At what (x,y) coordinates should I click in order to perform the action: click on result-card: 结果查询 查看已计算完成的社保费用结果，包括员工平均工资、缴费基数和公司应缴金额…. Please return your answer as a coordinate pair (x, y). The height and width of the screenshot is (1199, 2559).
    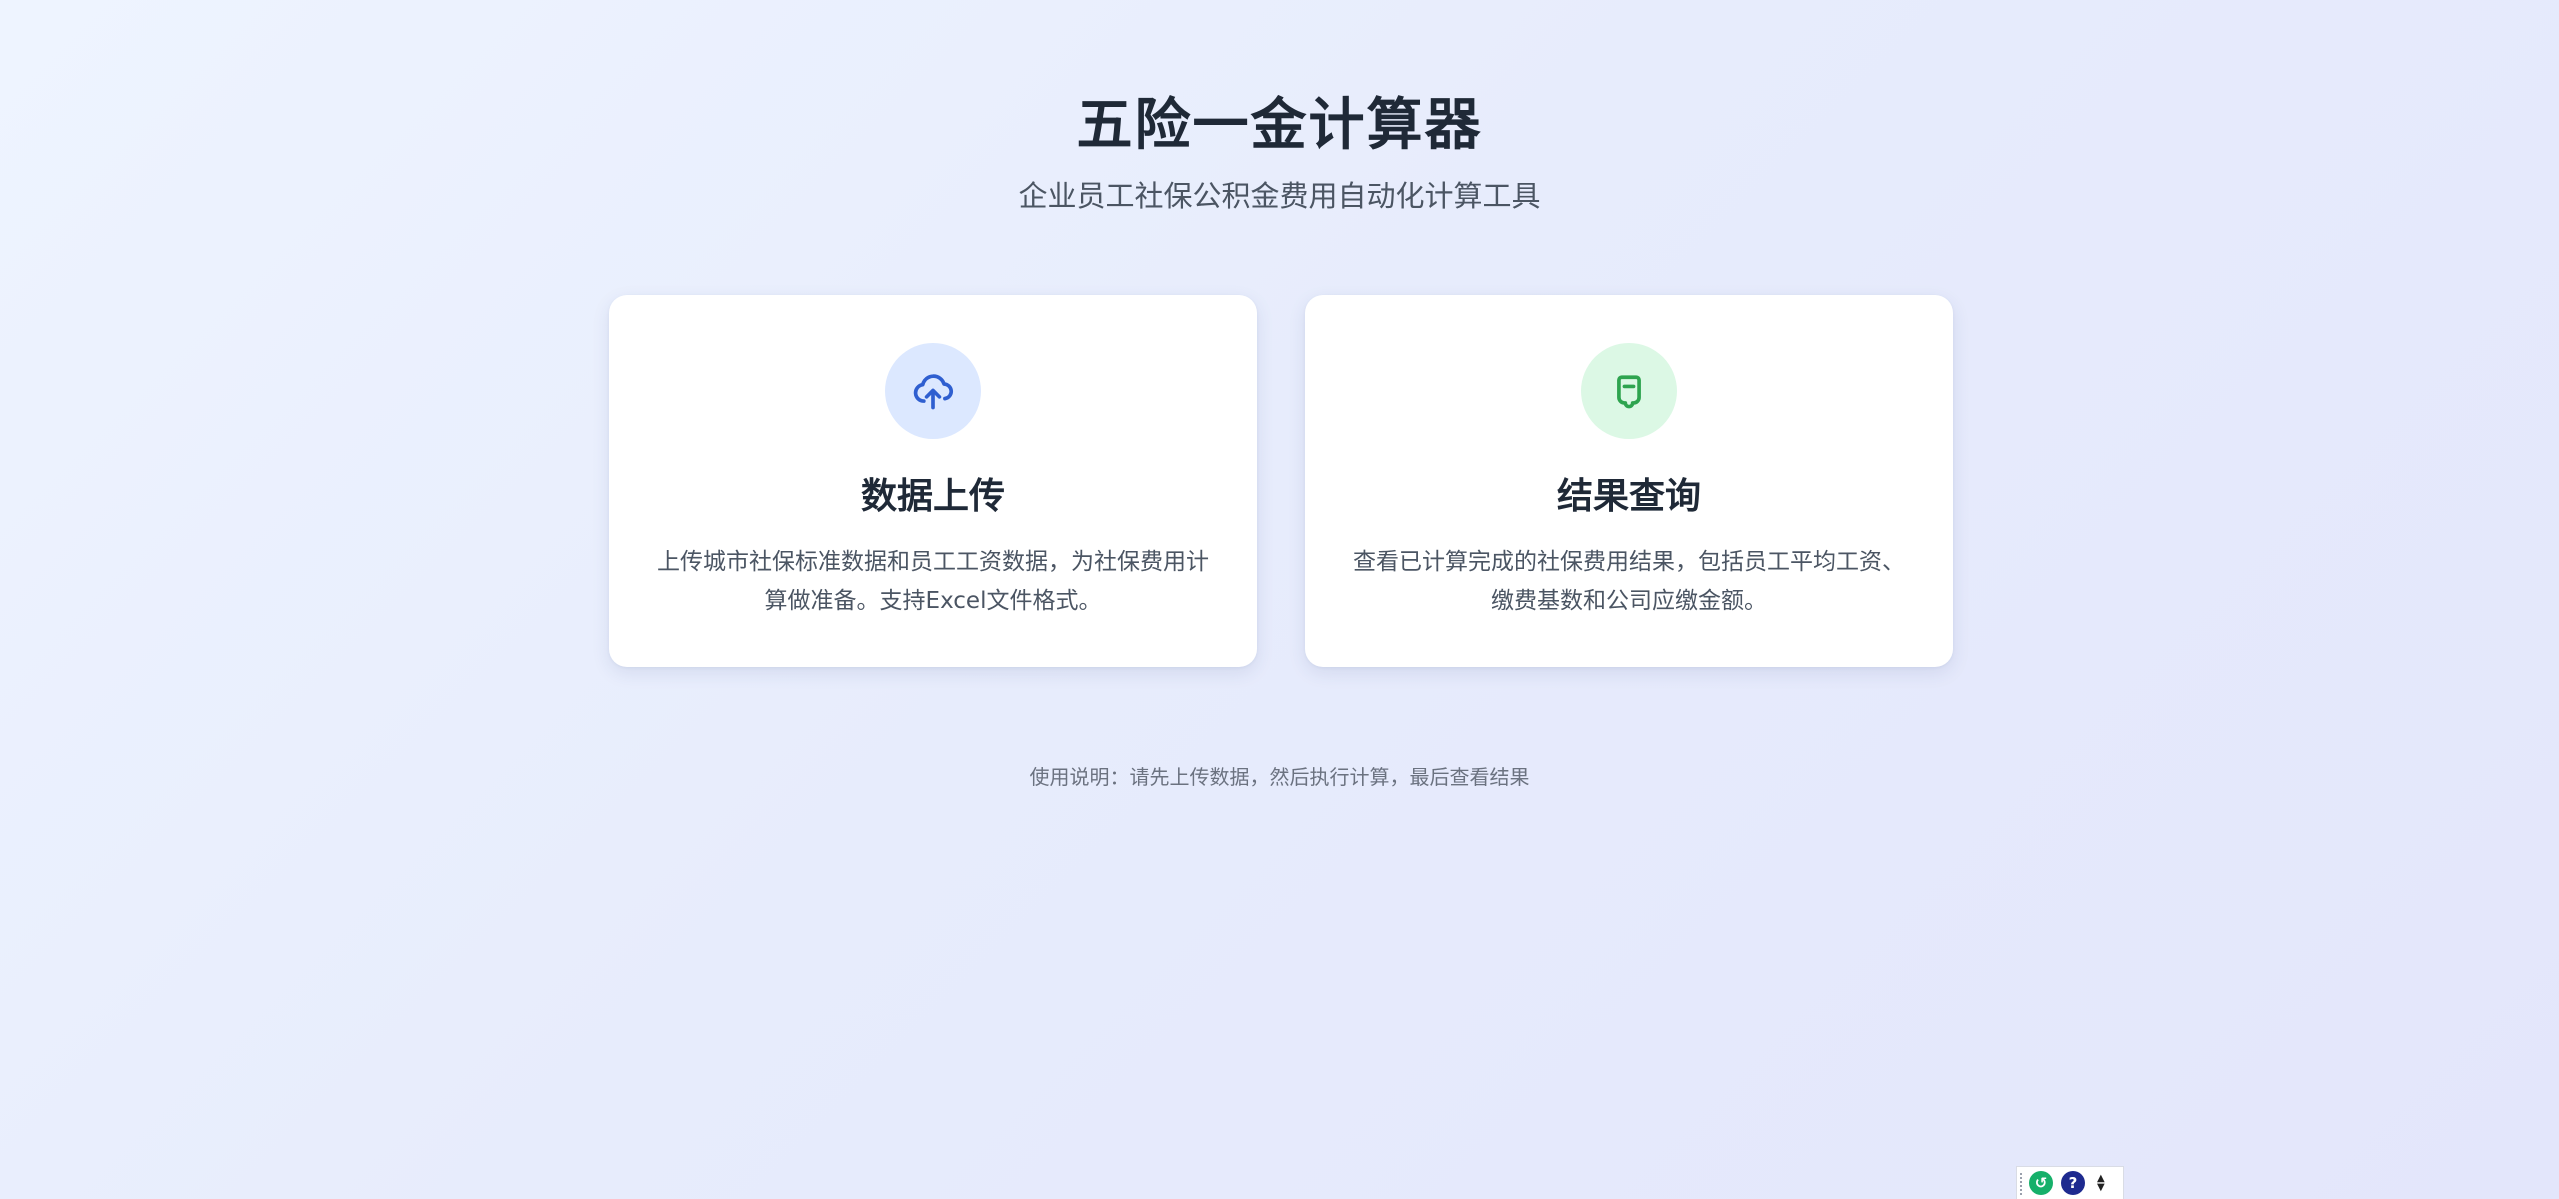
    Looking at the image, I should click on (1629, 481).